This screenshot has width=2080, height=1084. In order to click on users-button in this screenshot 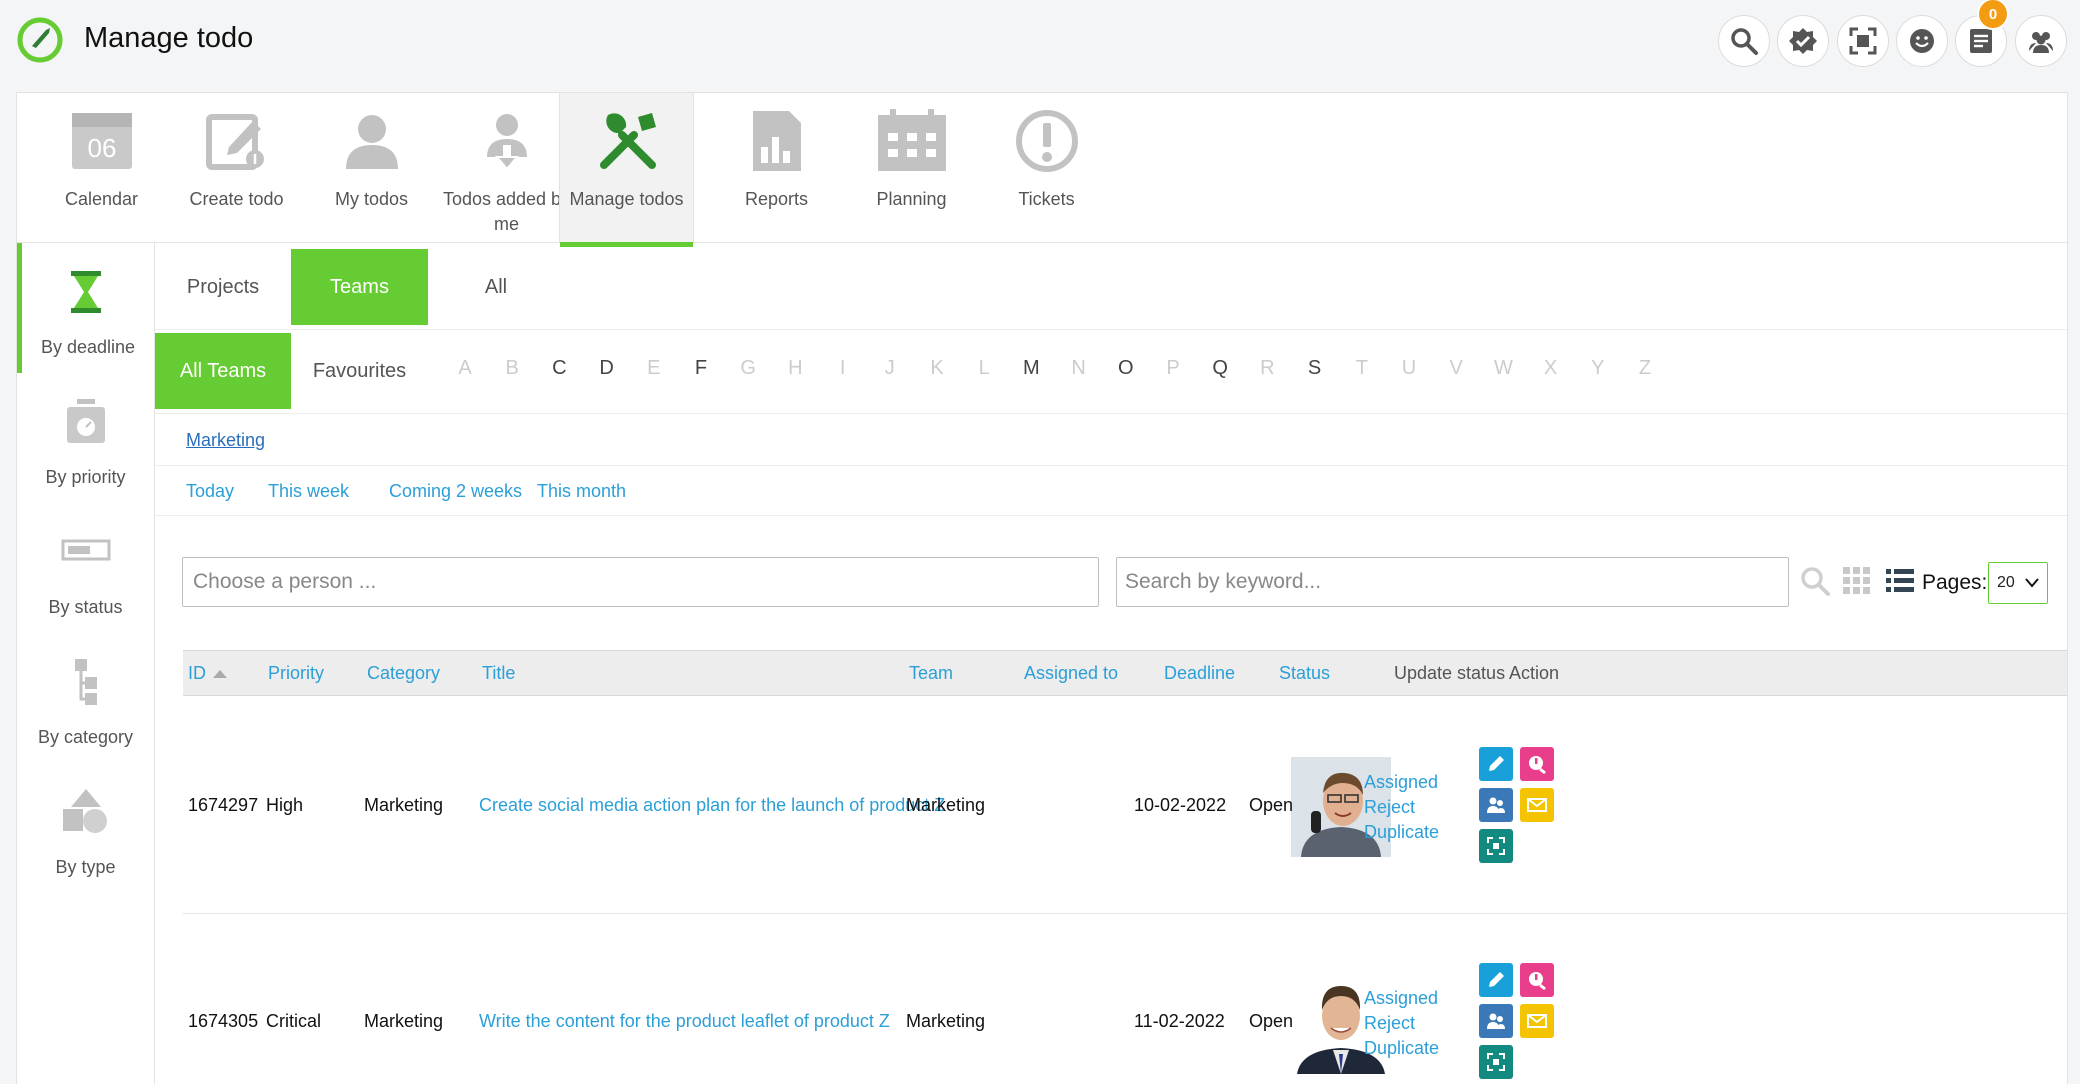, I will do `click(2041, 41)`.